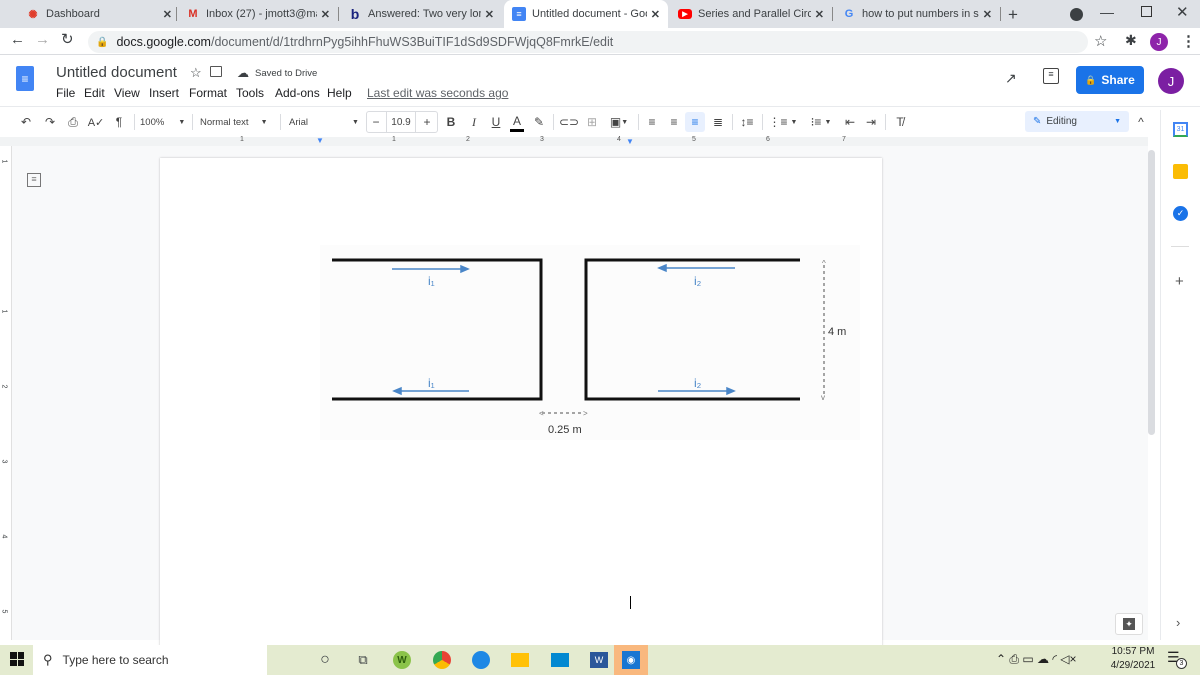  What do you see at coordinates (674, 122) in the screenshot?
I see `align-center-icon: ≡` at bounding box center [674, 122].